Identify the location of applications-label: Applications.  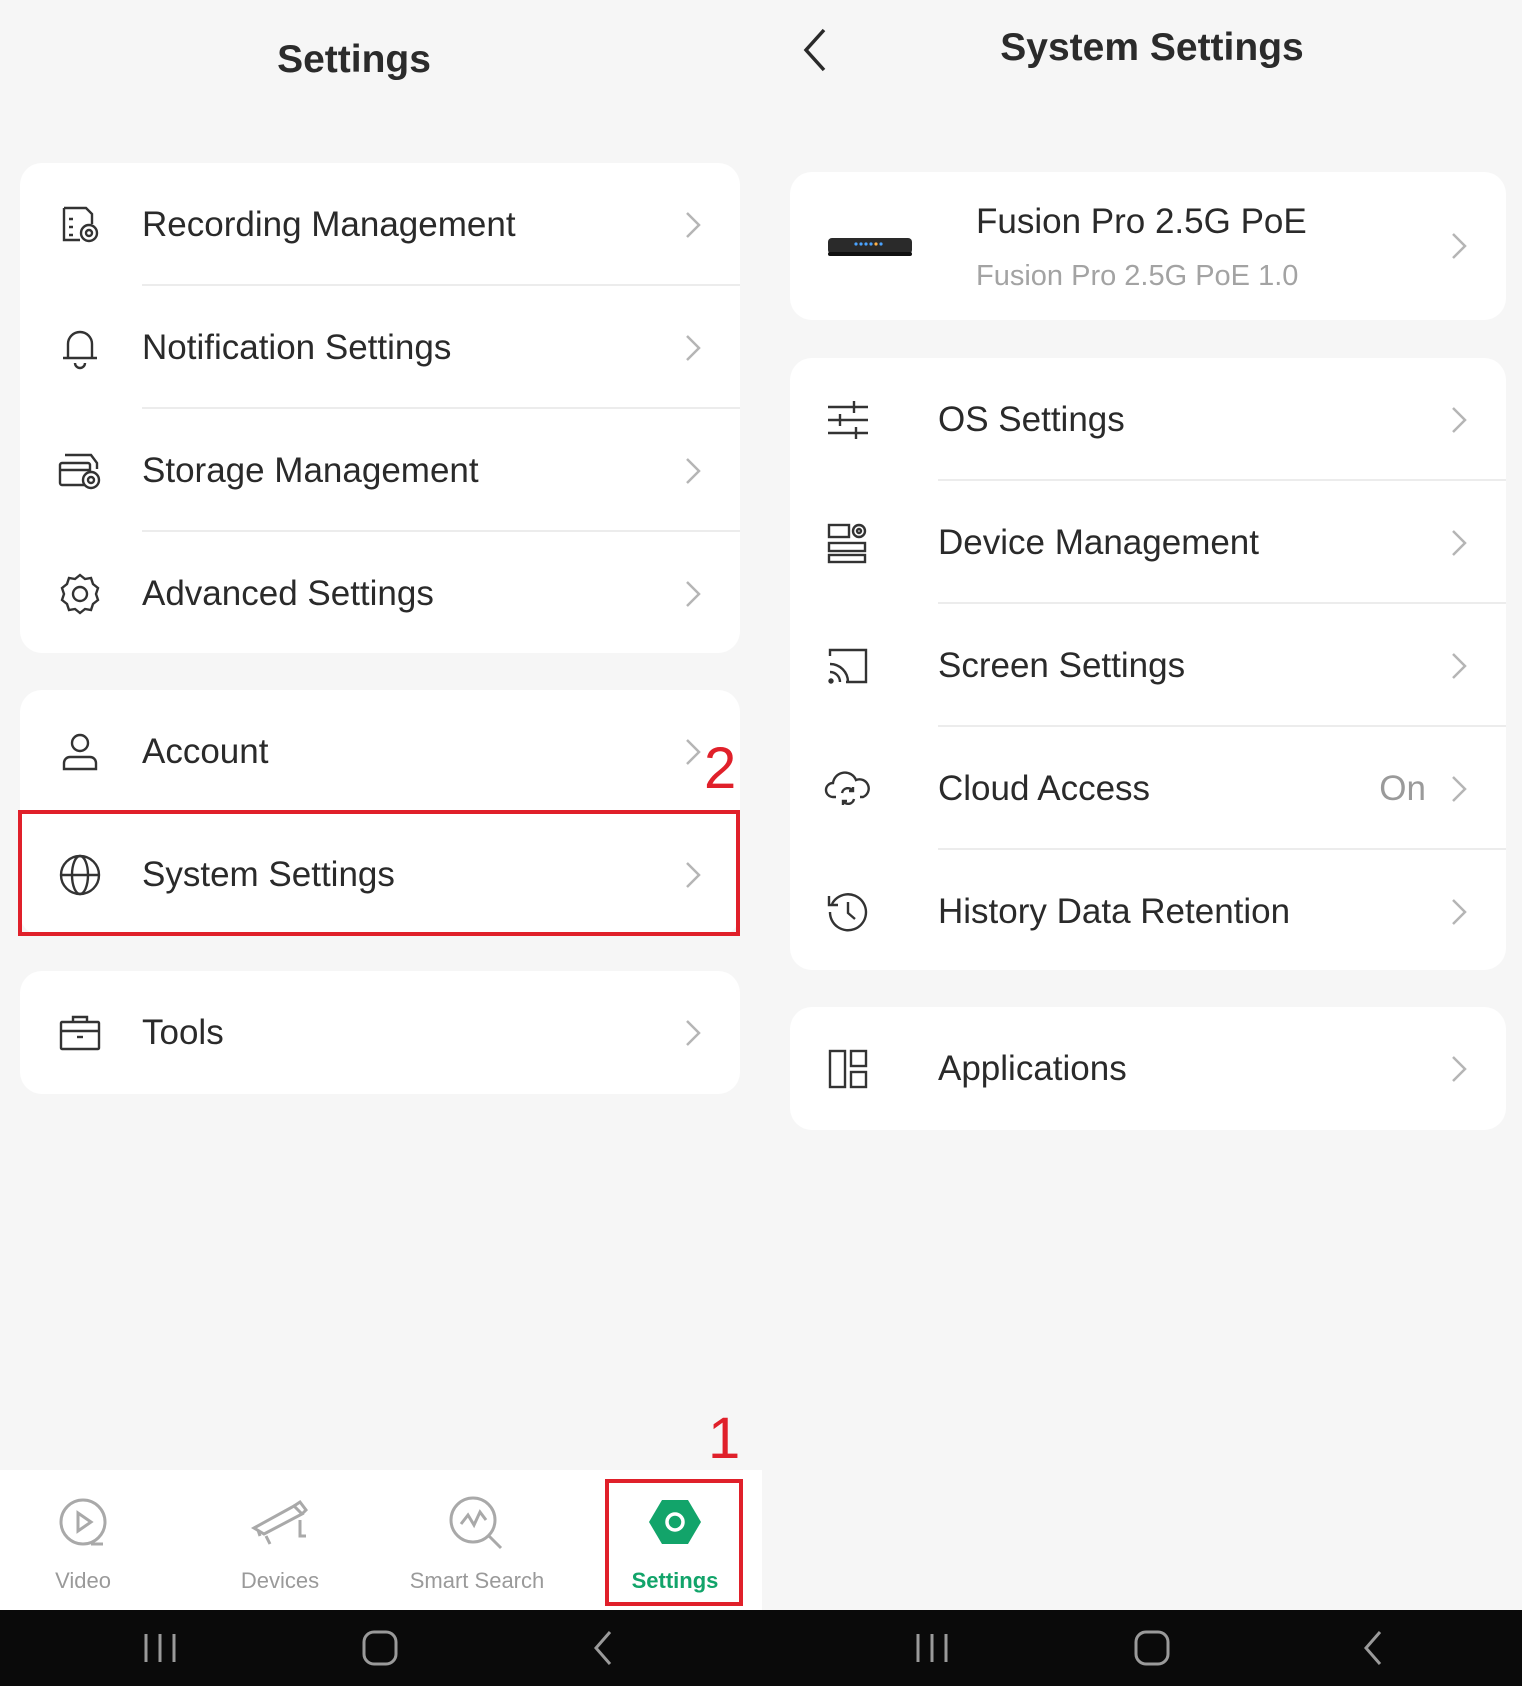
(1032, 1068).